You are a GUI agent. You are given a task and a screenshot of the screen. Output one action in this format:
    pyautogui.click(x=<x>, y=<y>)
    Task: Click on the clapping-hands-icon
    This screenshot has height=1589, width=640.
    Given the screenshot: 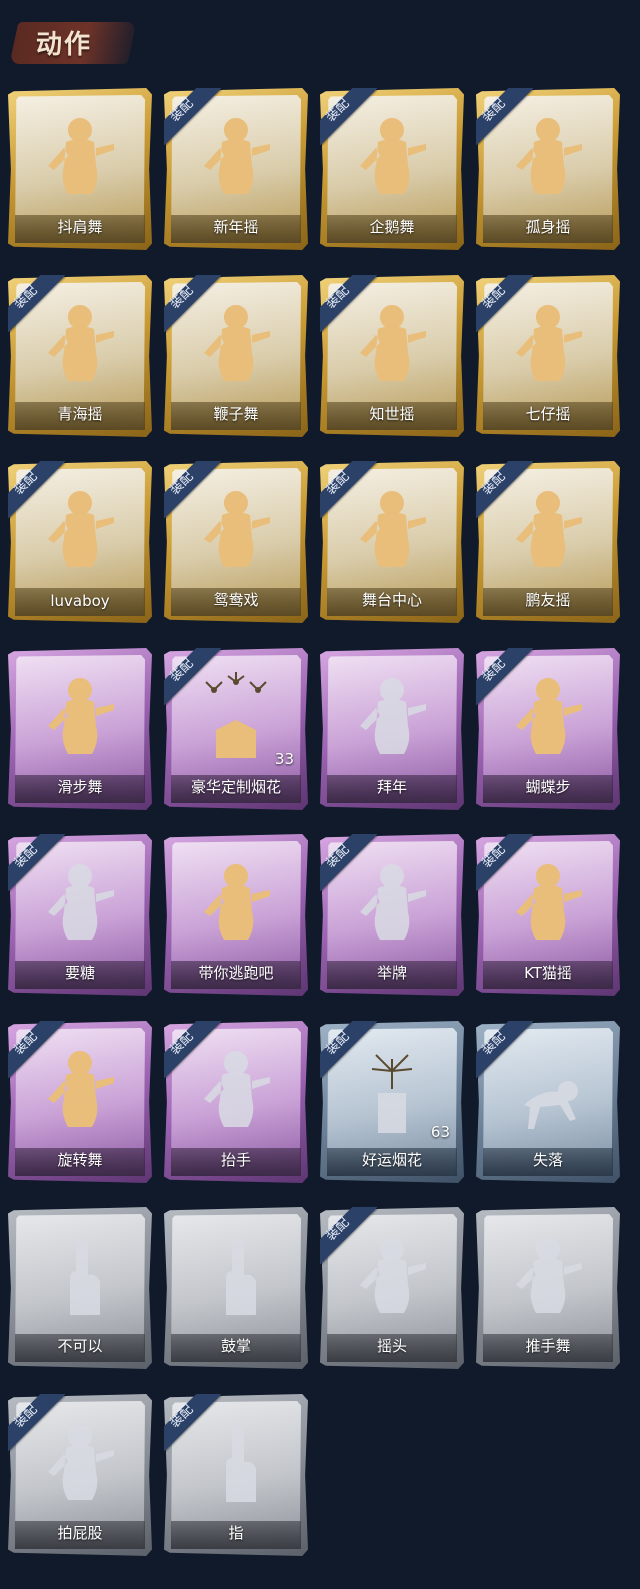 What is the action you would take?
    pyautogui.click(x=241, y=1277)
    